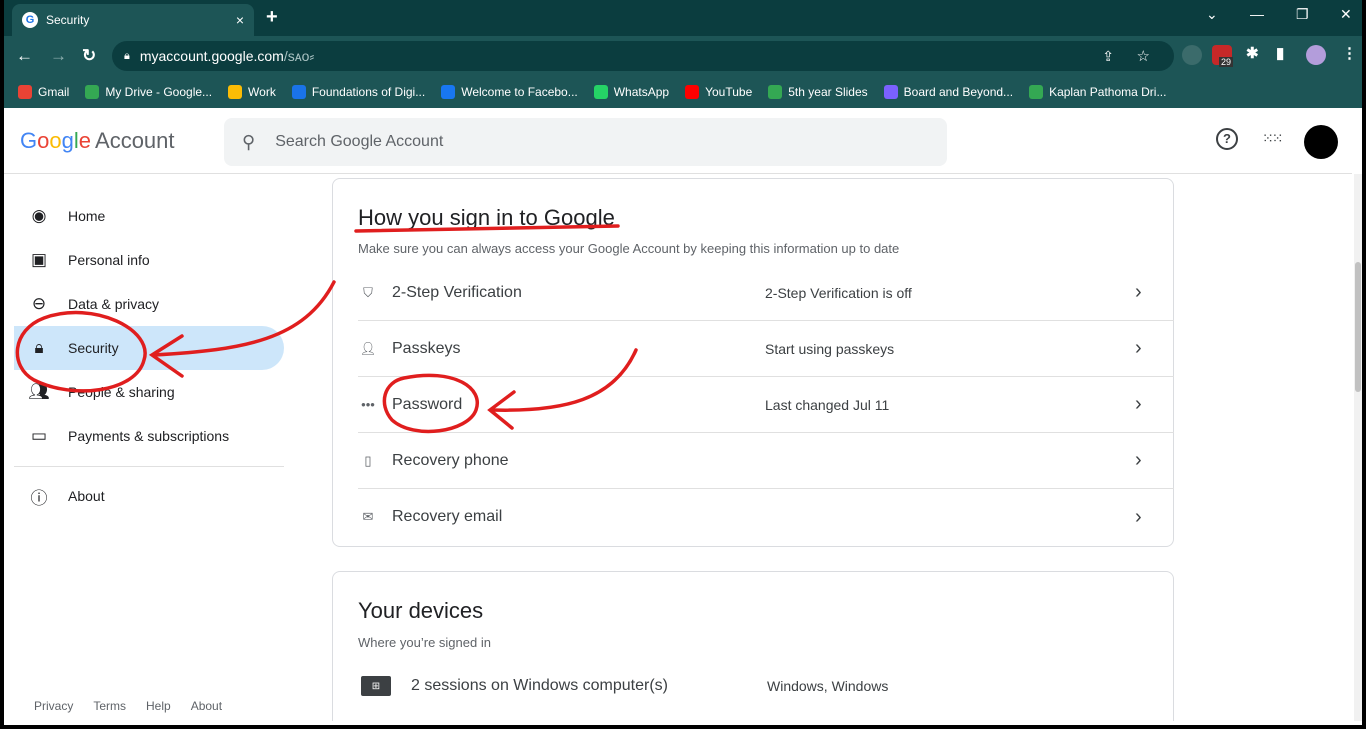  I want to click on footer-link-privacy: Privacy, so click(53, 706).